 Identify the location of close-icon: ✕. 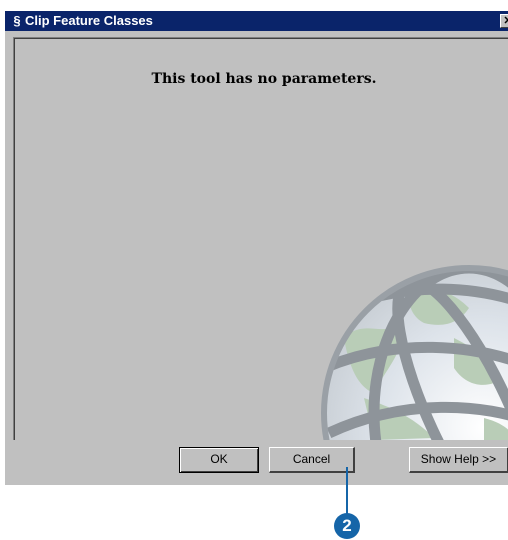
(504, 21).